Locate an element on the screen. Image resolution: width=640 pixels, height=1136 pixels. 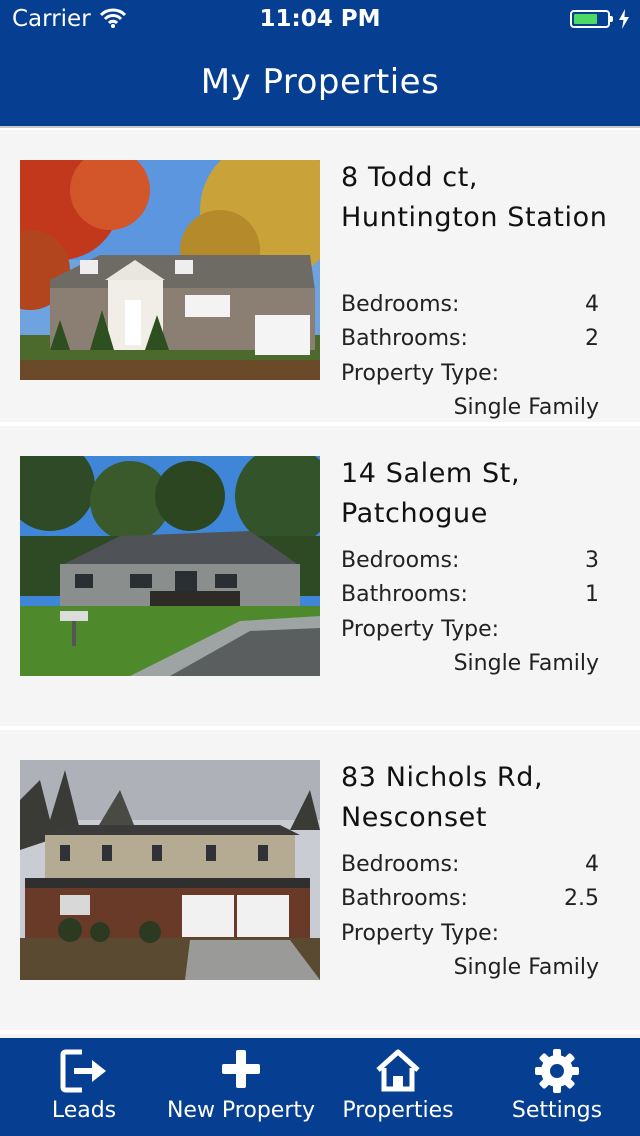
status-time: 11:04 PM is located at coordinates (320, 19).